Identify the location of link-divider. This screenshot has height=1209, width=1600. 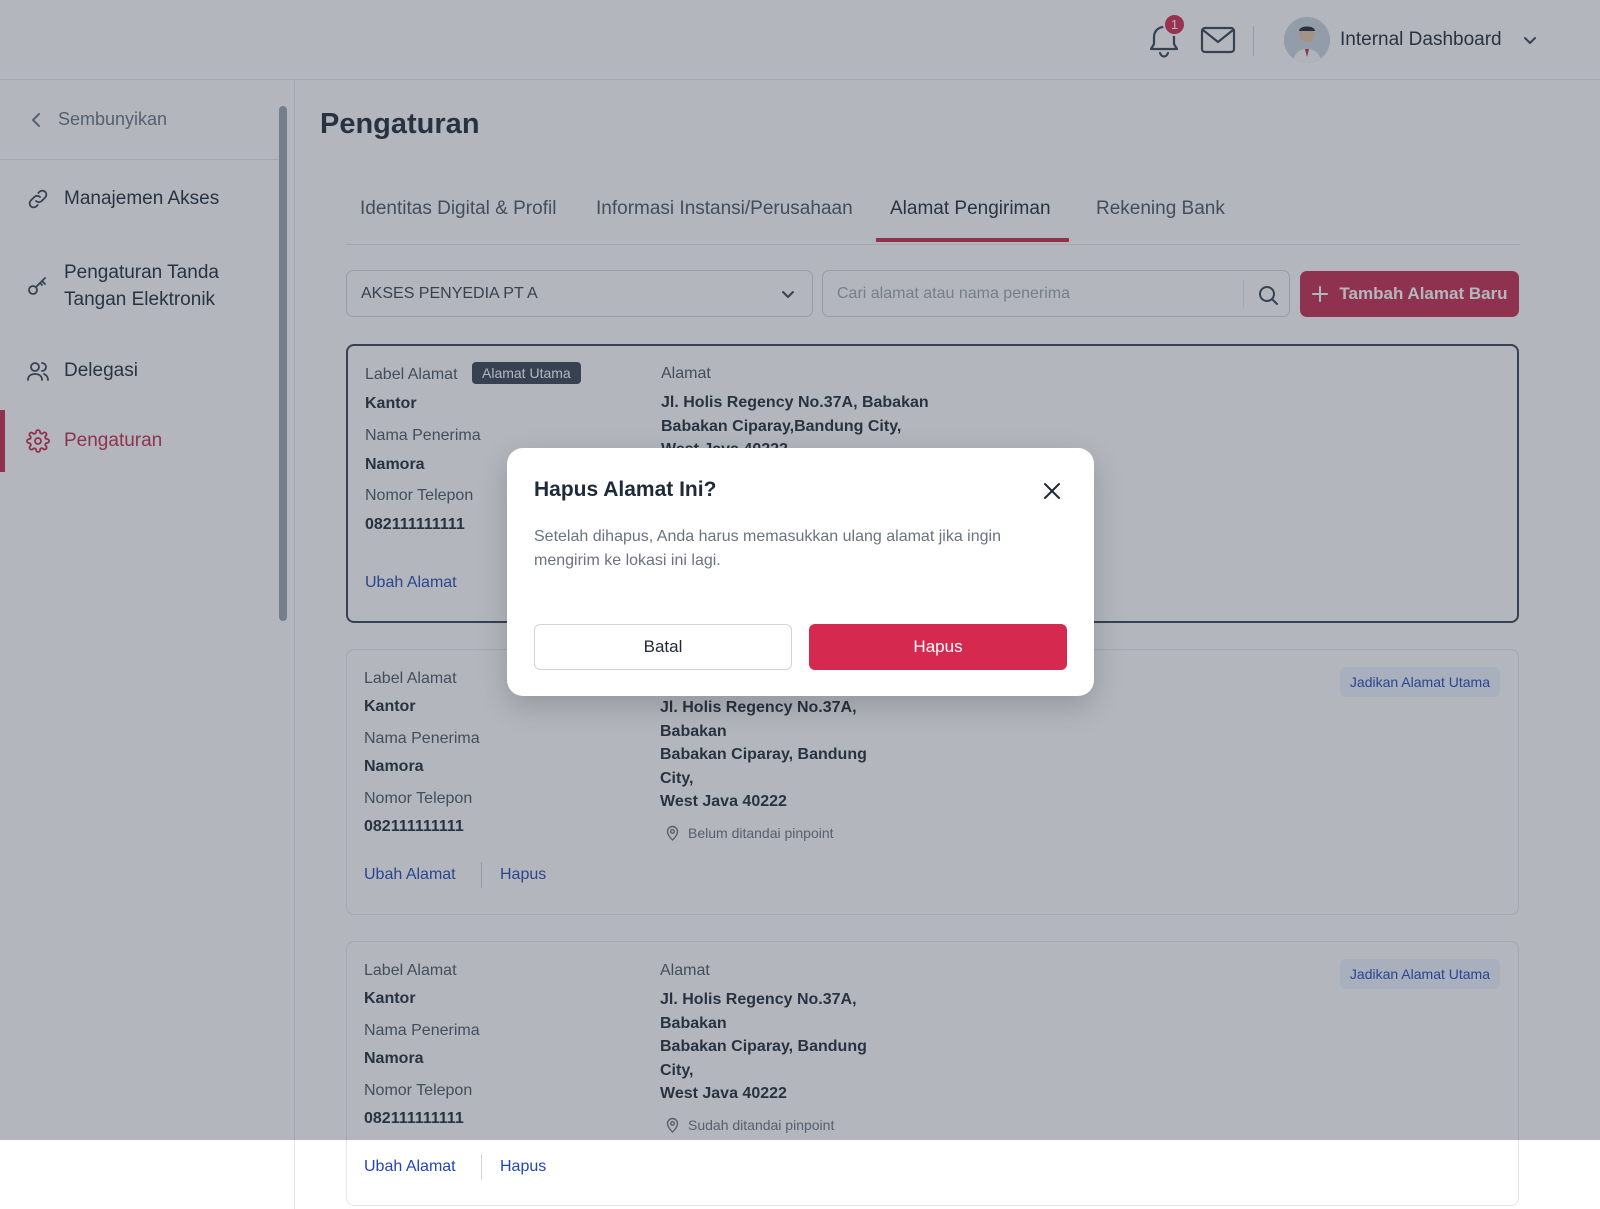
(481, 1167).